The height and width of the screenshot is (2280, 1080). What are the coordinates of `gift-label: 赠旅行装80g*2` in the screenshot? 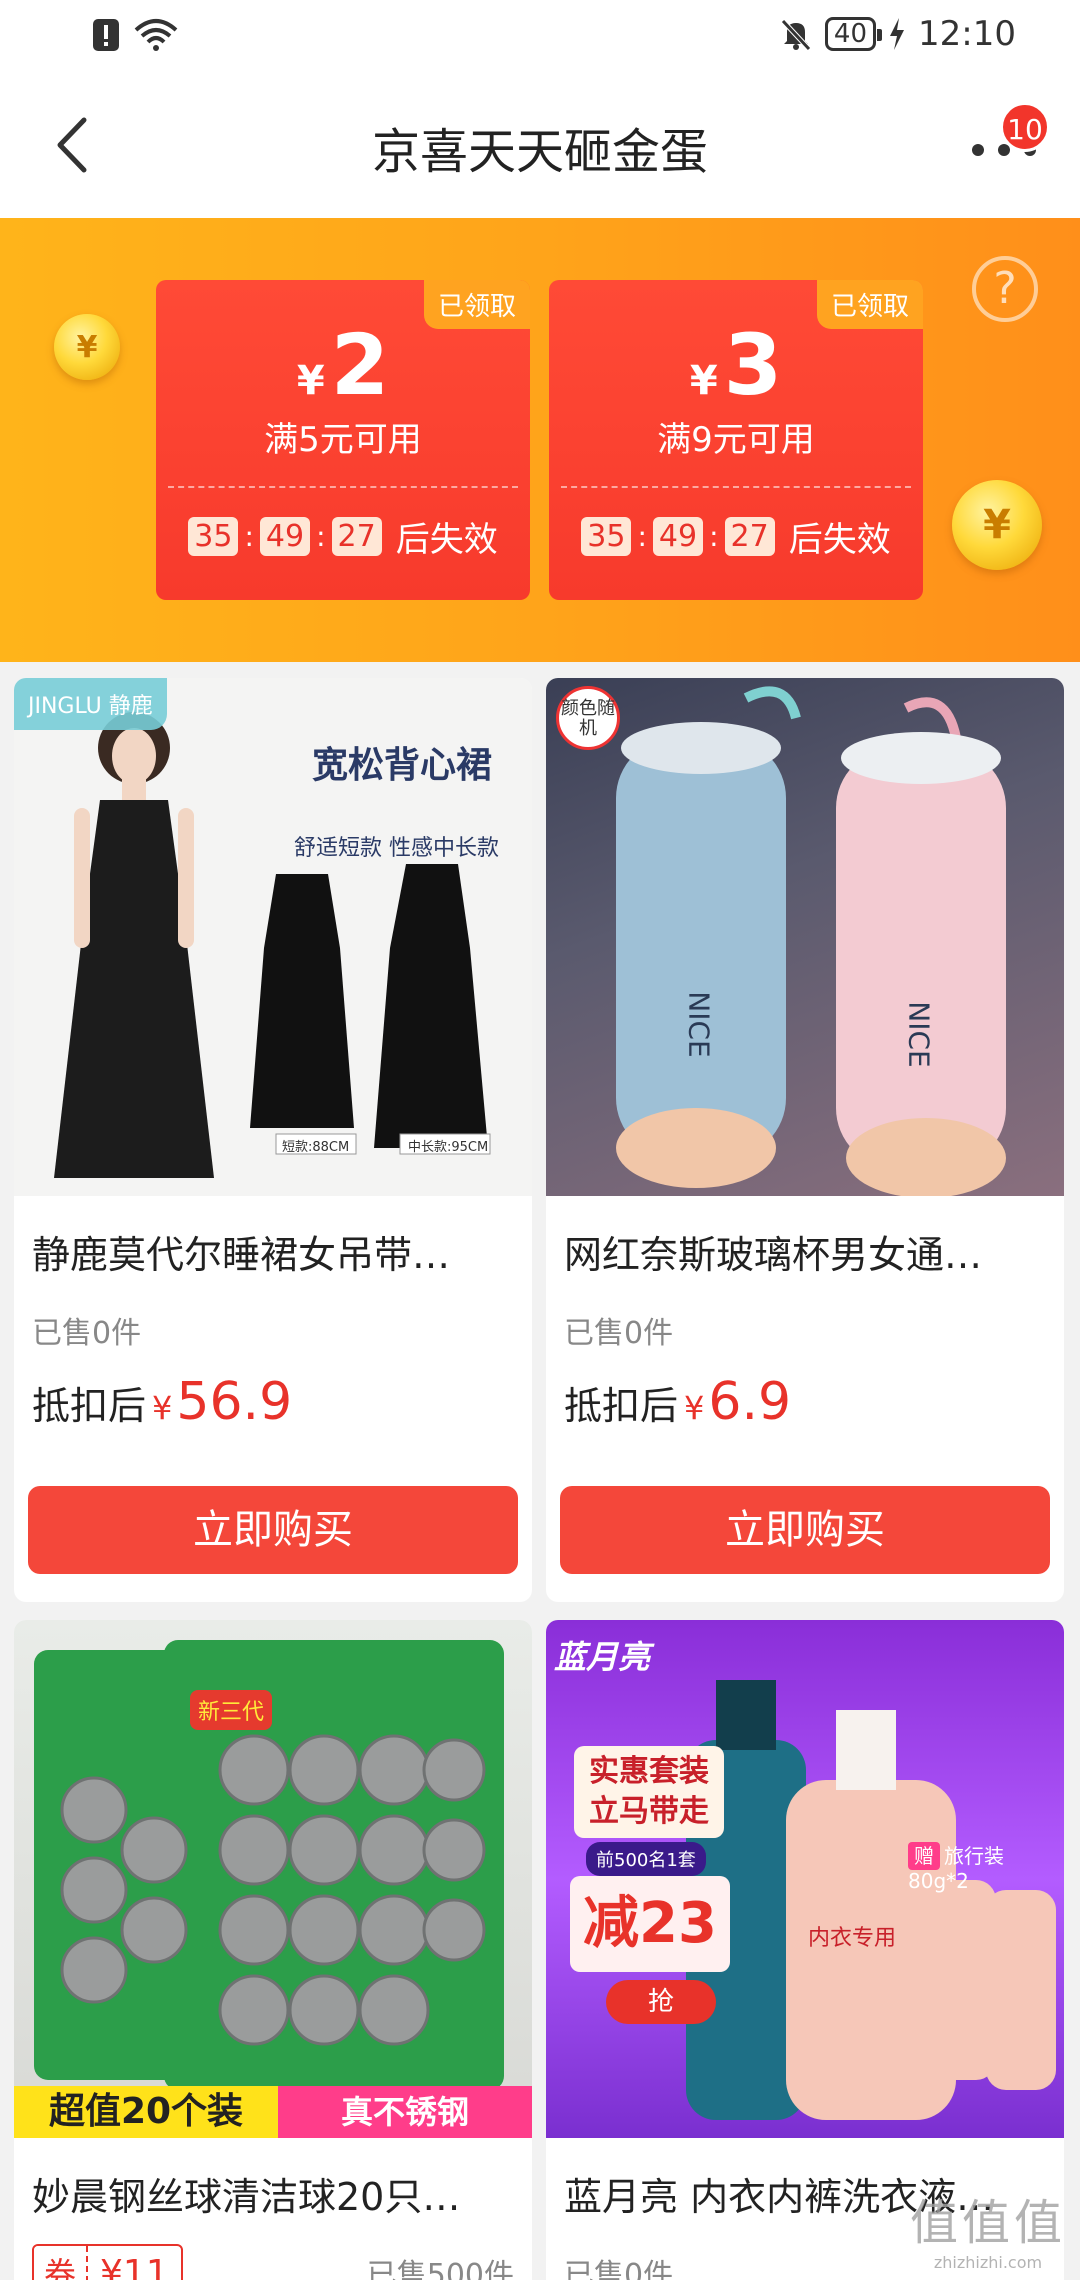 It's located at (956, 1867).